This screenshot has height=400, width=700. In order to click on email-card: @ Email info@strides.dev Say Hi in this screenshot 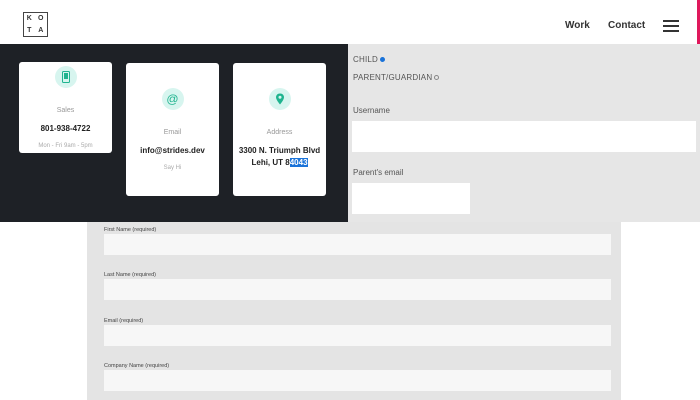, I will do `click(172, 129)`.